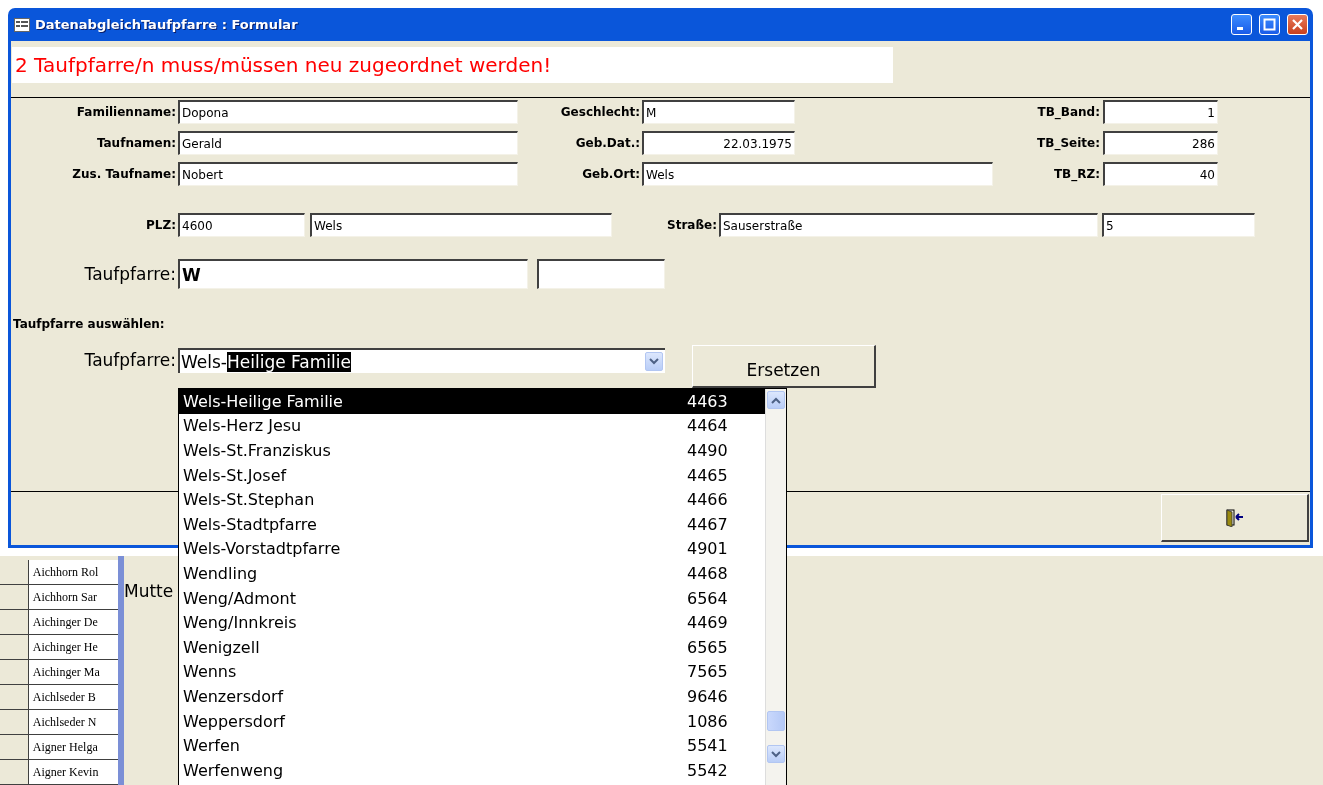  Describe the element at coordinates (472, 745) in the screenshot. I see `list-item: Werfen 5541` at that location.